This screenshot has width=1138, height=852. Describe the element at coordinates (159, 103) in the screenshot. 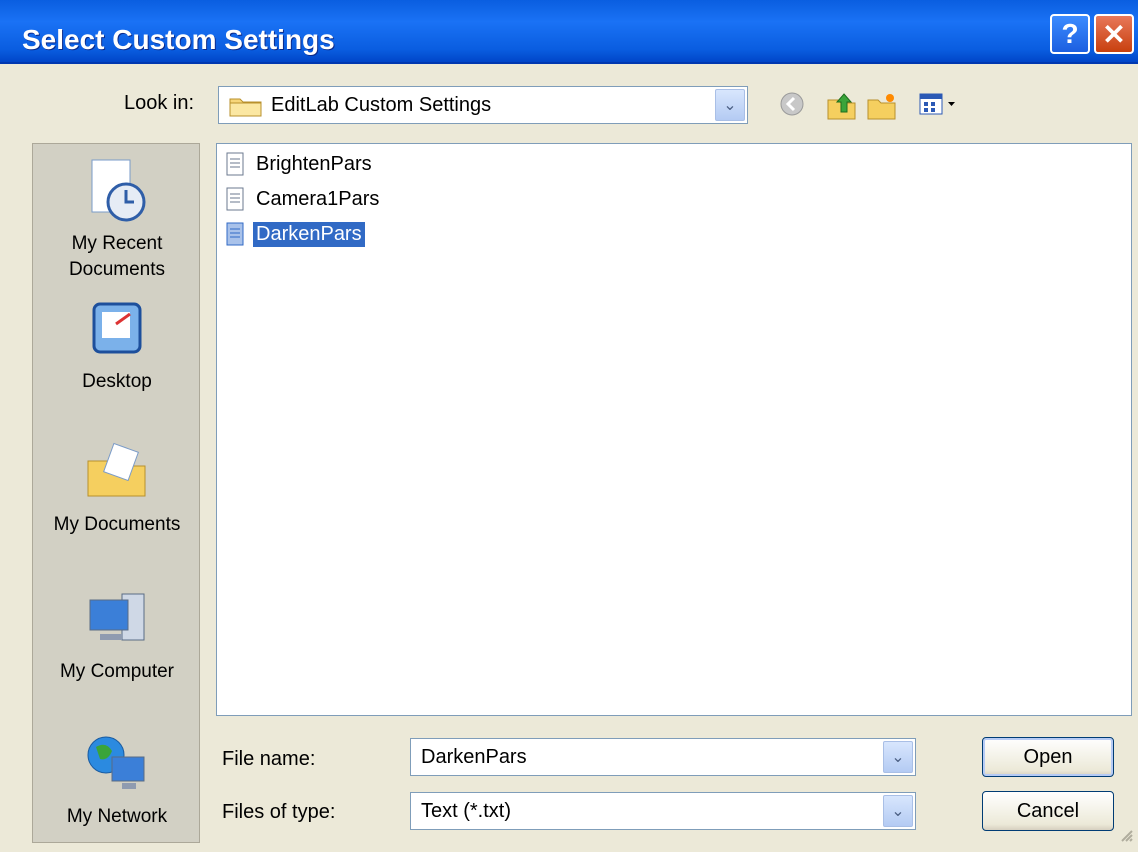

I see `lookin-label: Look in:` at that location.